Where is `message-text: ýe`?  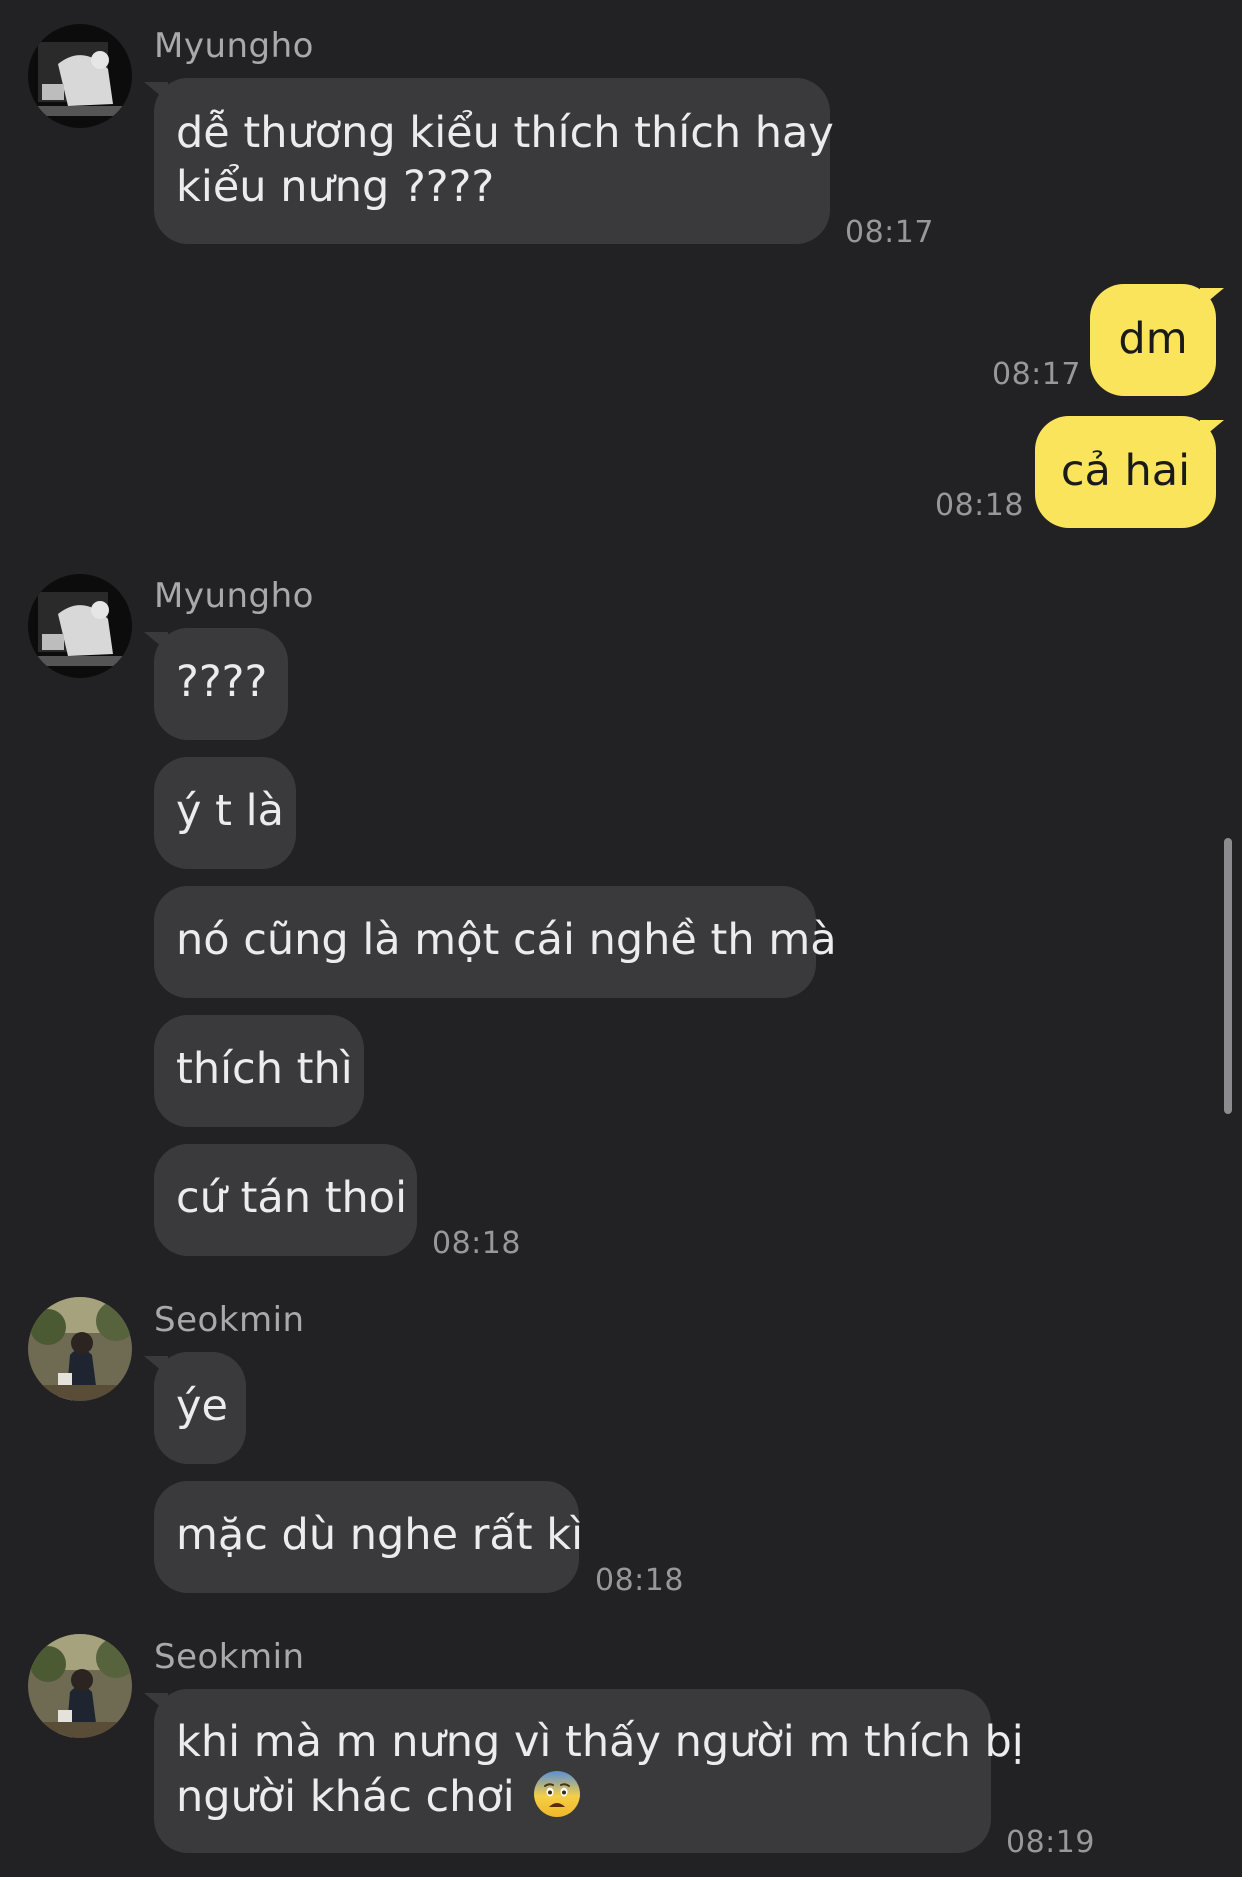
message-text: ýe is located at coordinates (202, 1406).